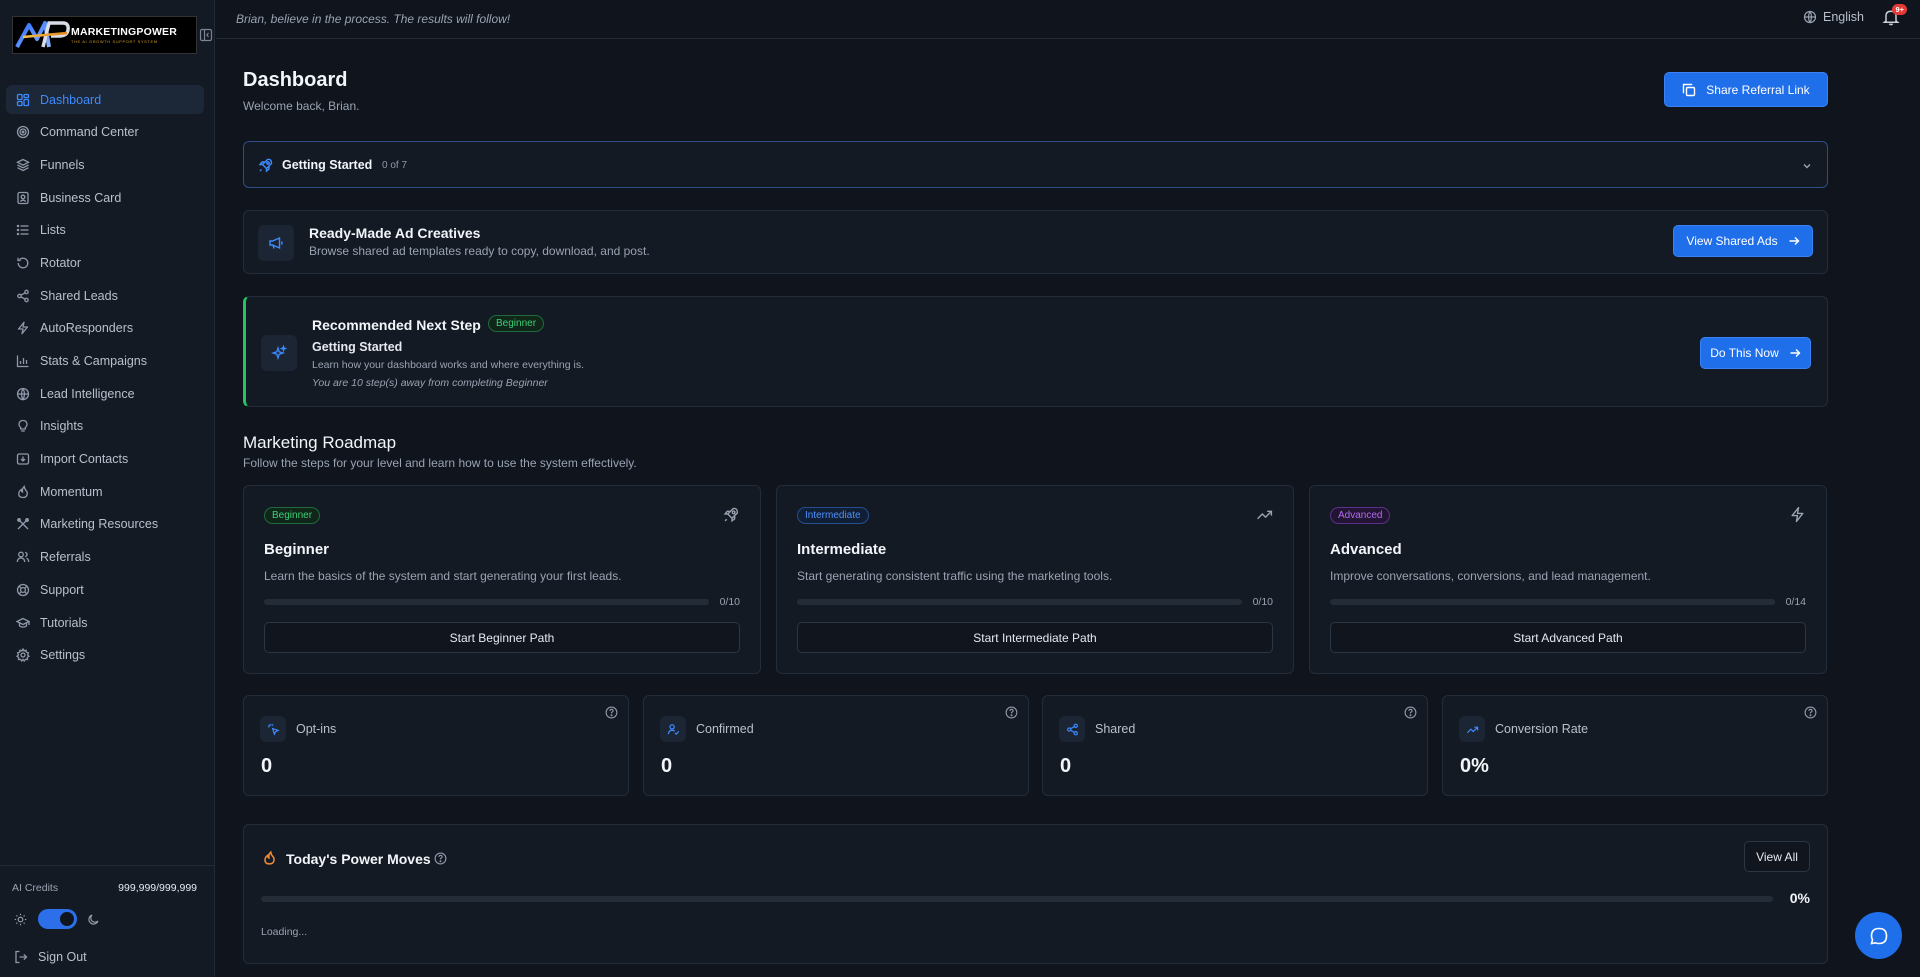 The height and width of the screenshot is (977, 1920). I want to click on language-selector: English, so click(1833, 17).